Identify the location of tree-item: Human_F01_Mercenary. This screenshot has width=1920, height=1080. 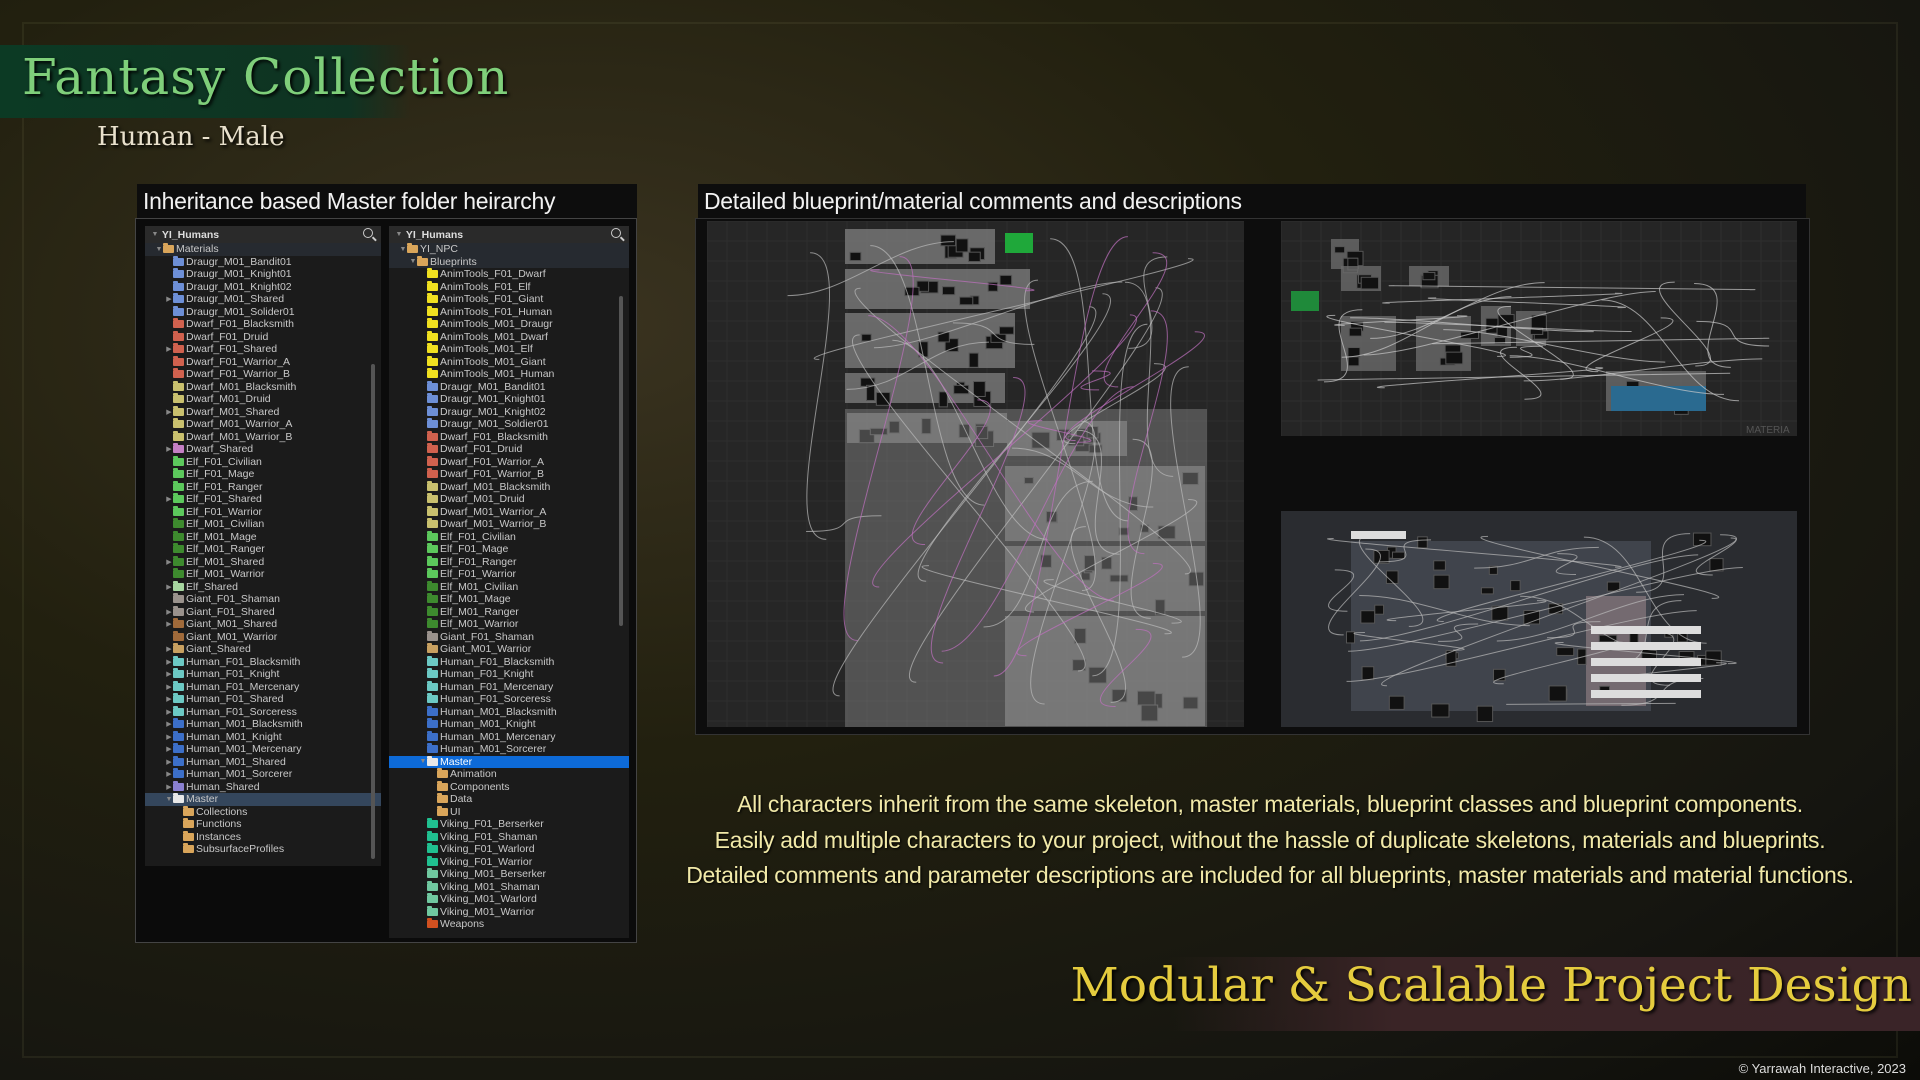
(509, 687).